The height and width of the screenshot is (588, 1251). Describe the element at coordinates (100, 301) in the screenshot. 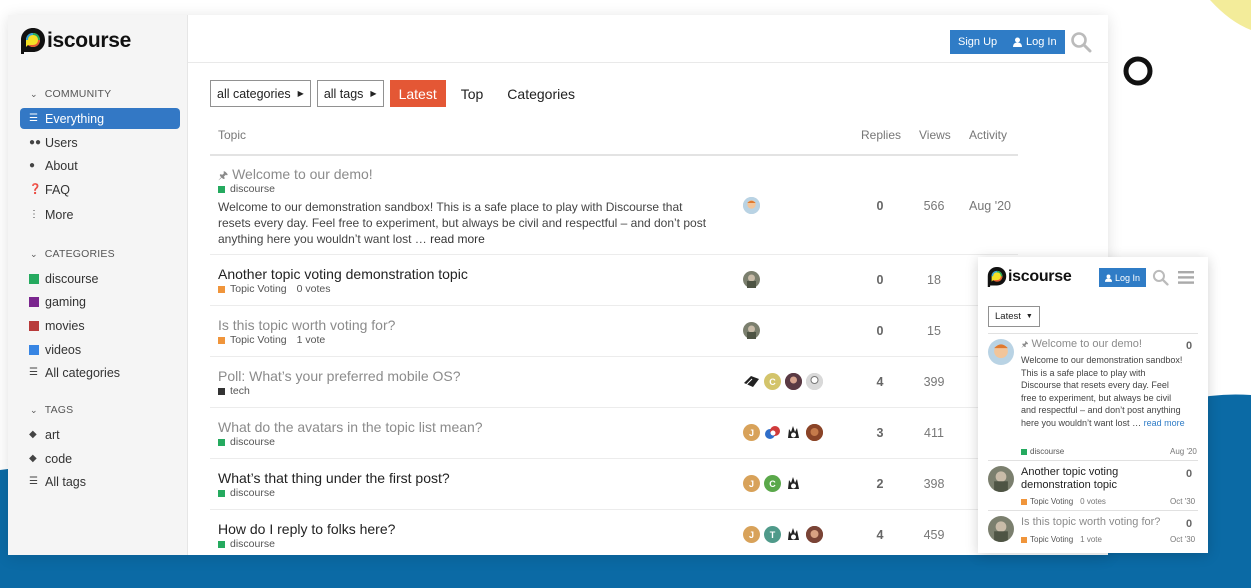

I see `sidebar-item-gaming: gaming` at that location.